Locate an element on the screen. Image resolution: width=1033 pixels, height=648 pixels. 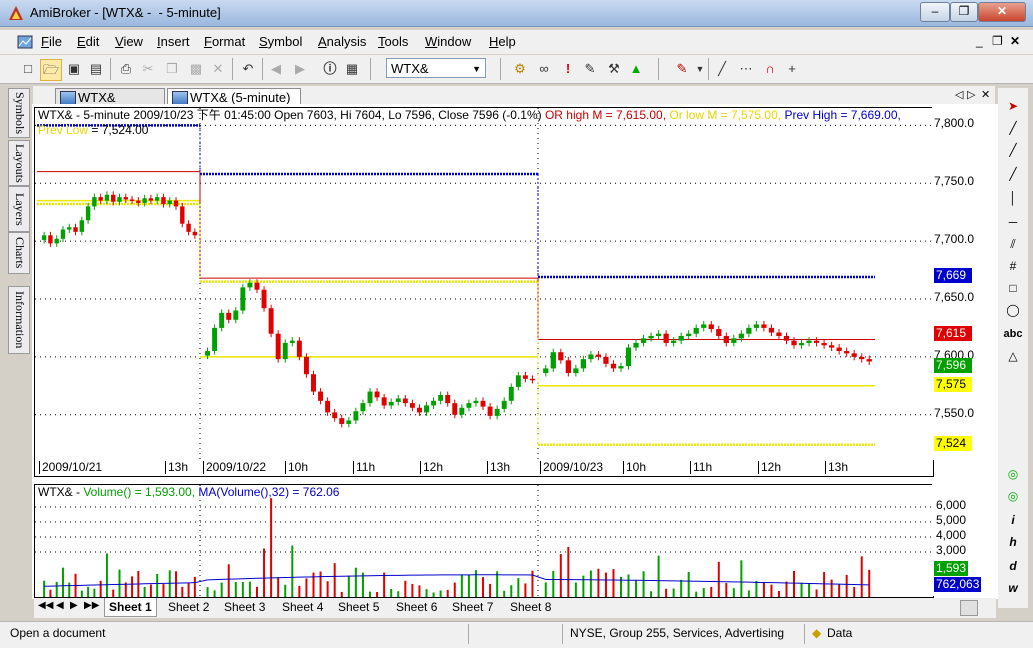
window-title: AmiBroker - [WTX& - - 5-minute] is located at coordinates (125, 12).